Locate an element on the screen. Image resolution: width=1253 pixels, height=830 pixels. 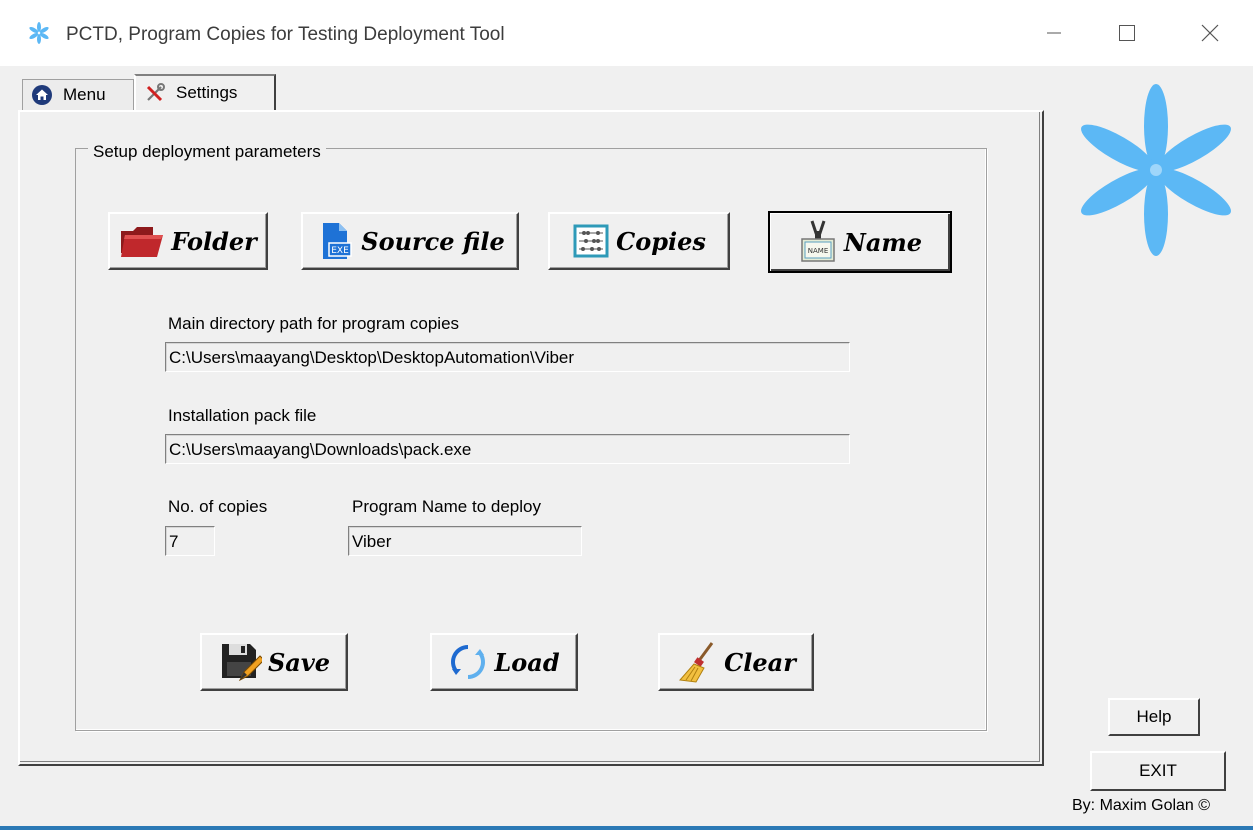
program-name-field: Viber is located at coordinates (465, 541).